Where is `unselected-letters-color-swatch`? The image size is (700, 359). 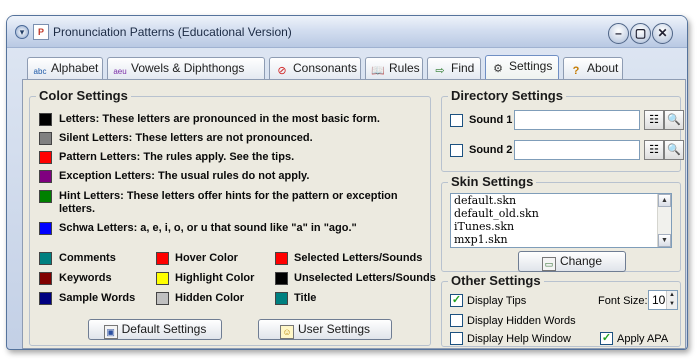
unselected-letters-color-swatch is located at coordinates (281, 278).